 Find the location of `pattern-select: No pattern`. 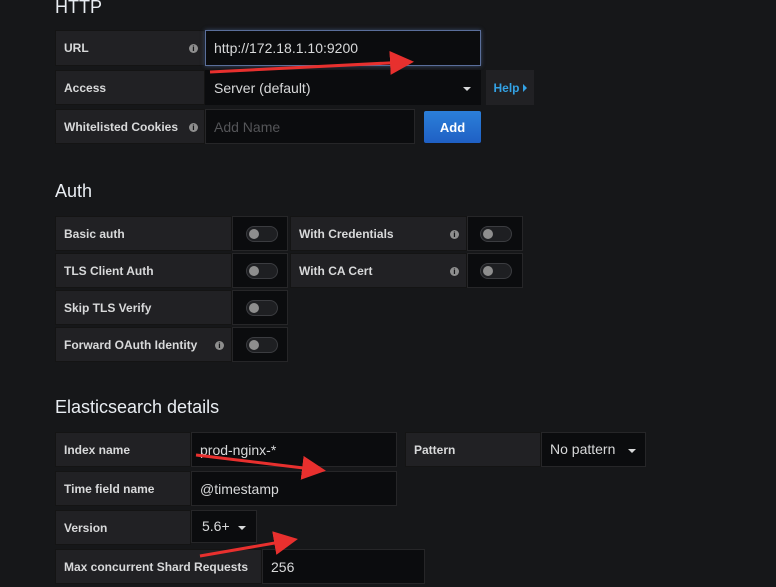

pattern-select: No pattern is located at coordinates (593, 449).